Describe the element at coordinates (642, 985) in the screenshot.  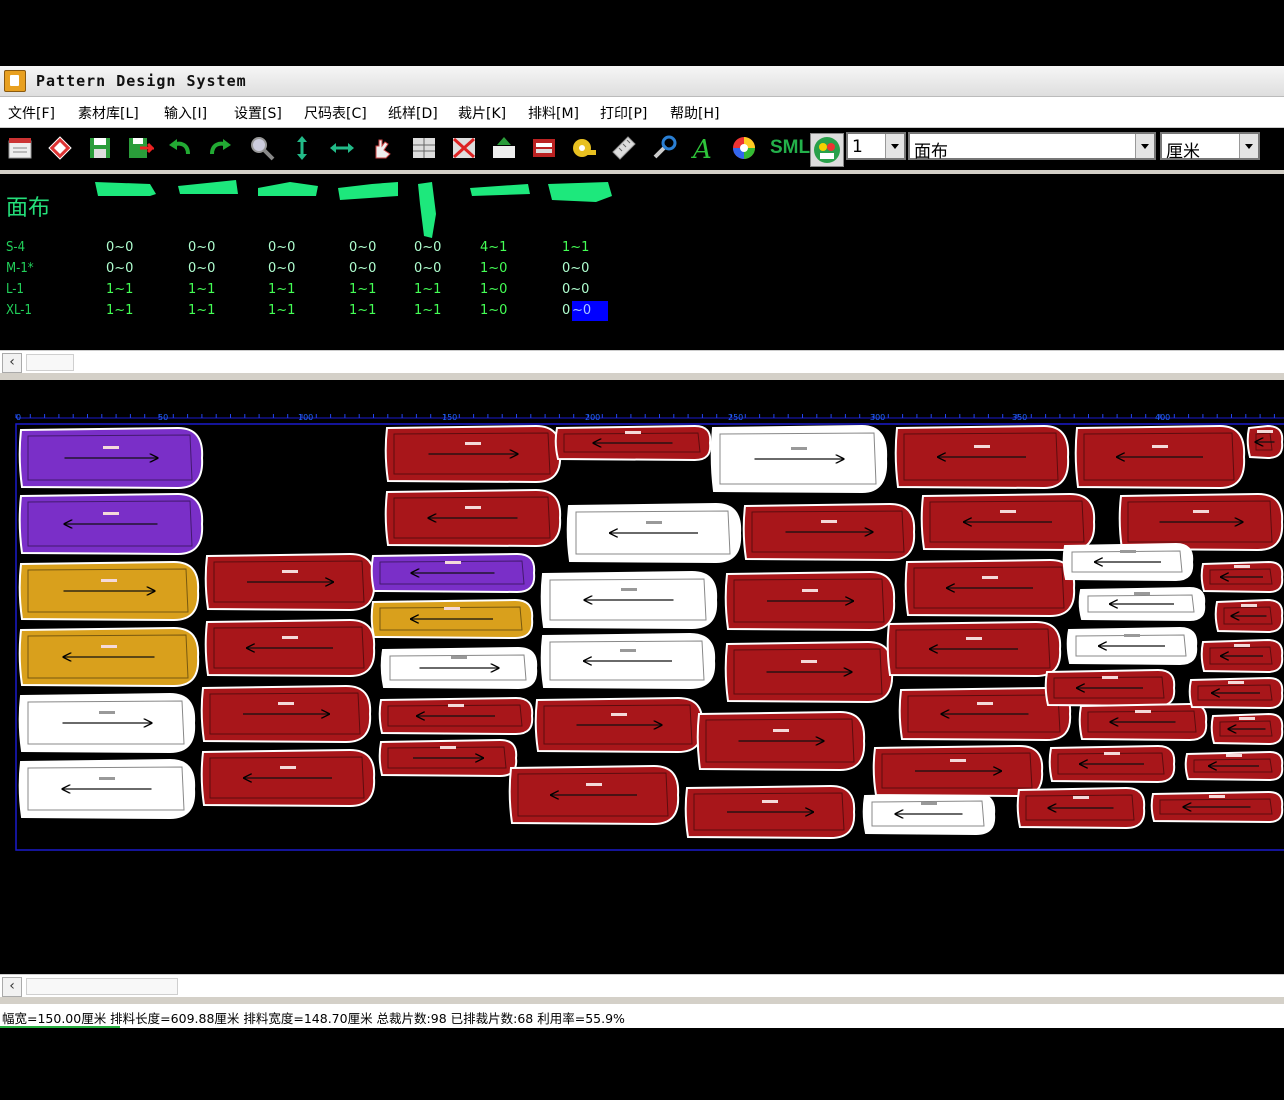
I see `canvas-hscrollbar: ‹` at that location.